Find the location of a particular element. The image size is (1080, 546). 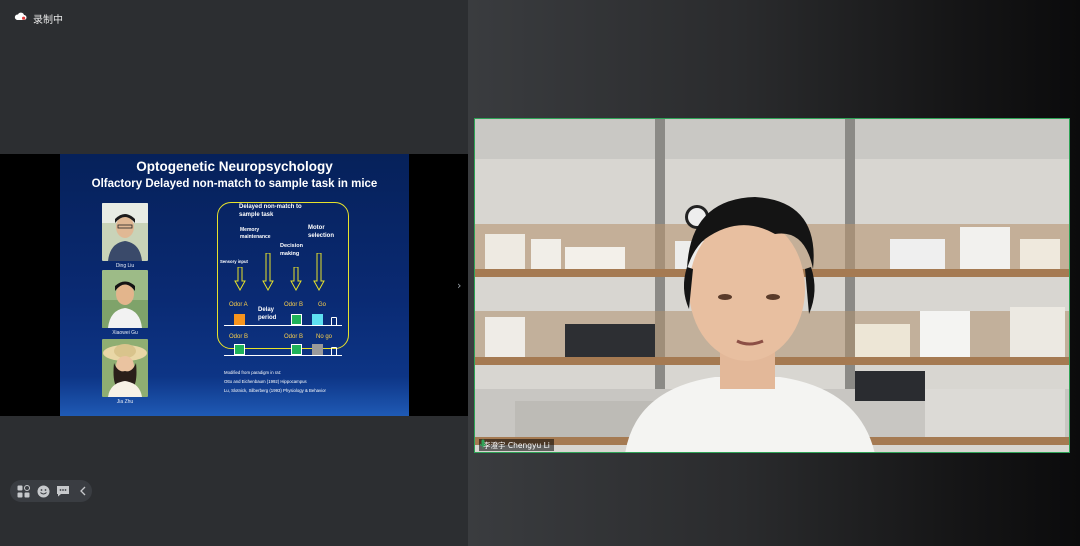

row1-result-label: Go is located at coordinates (322, 305).